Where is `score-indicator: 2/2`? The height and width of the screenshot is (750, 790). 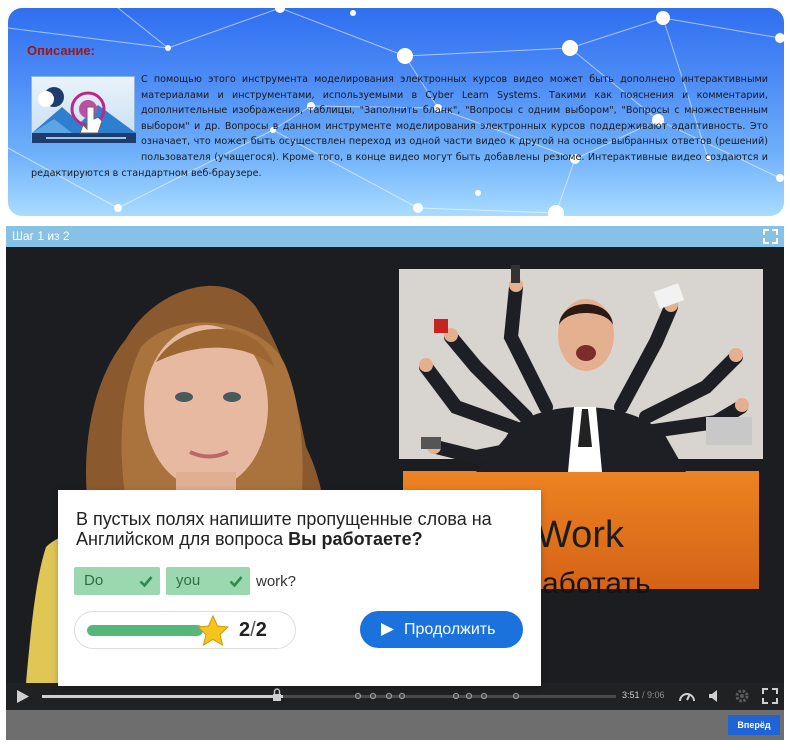 score-indicator: 2/2 is located at coordinates (185, 630).